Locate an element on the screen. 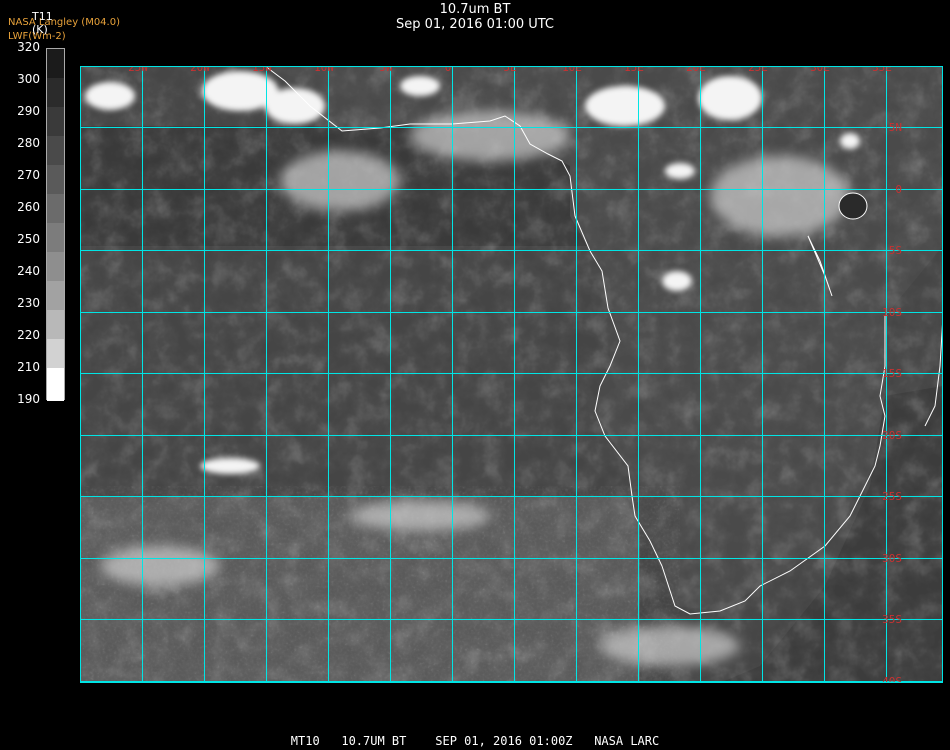 This screenshot has width=950, height=750. colorbar-tick-label: 230 is located at coordinates (28, 303).